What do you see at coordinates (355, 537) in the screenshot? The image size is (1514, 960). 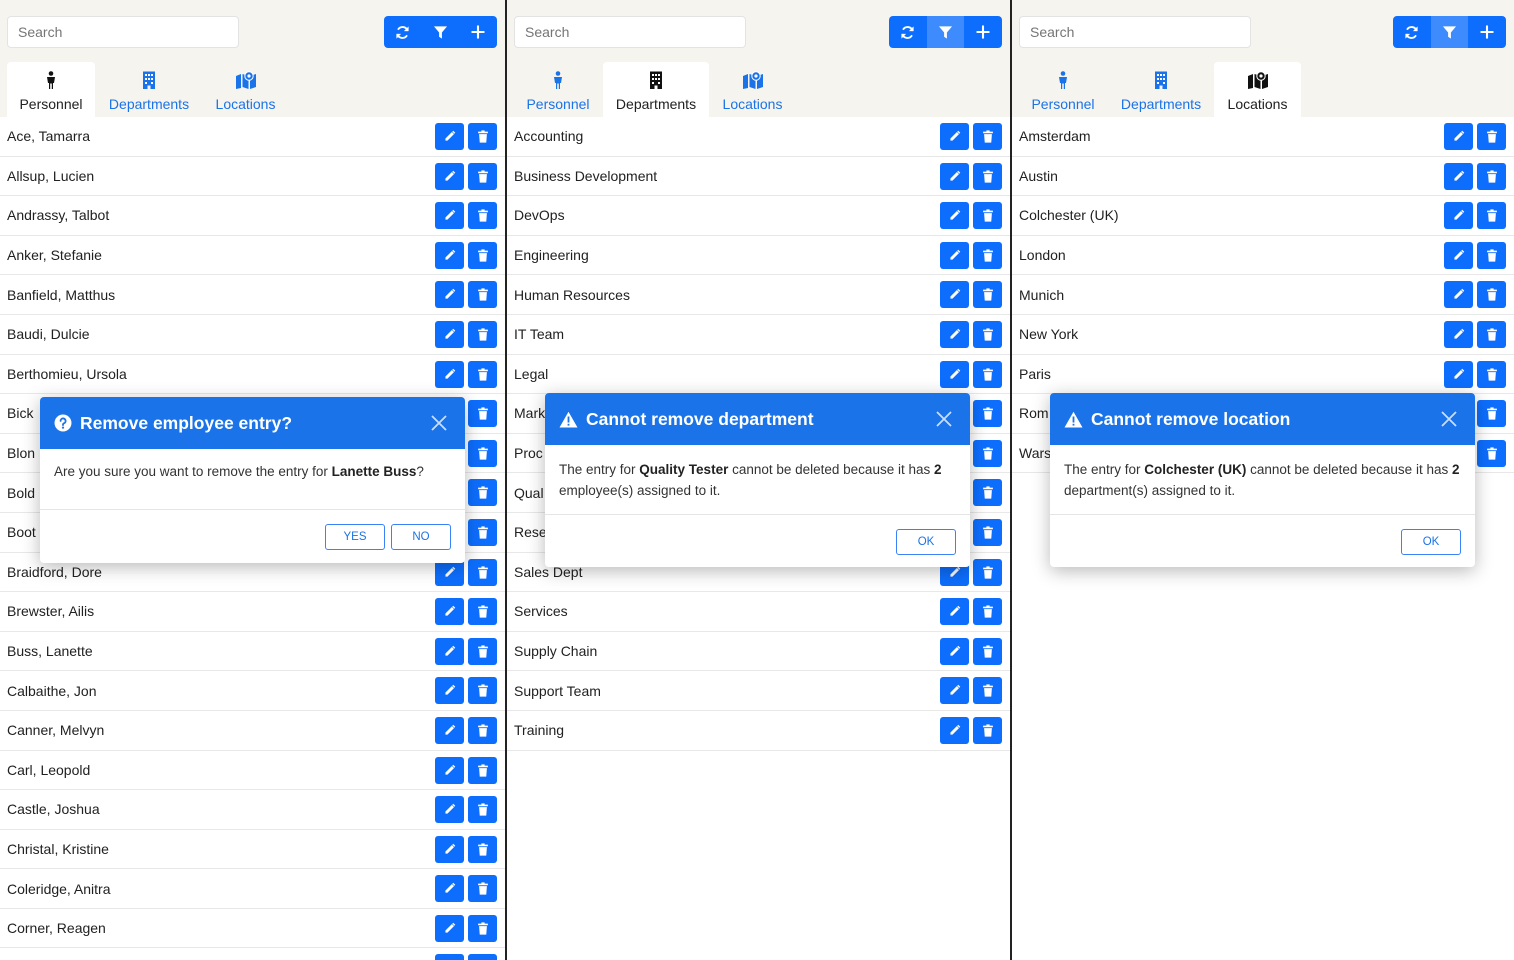 I see `yes-button: YES` at bounding box center [355, 537].